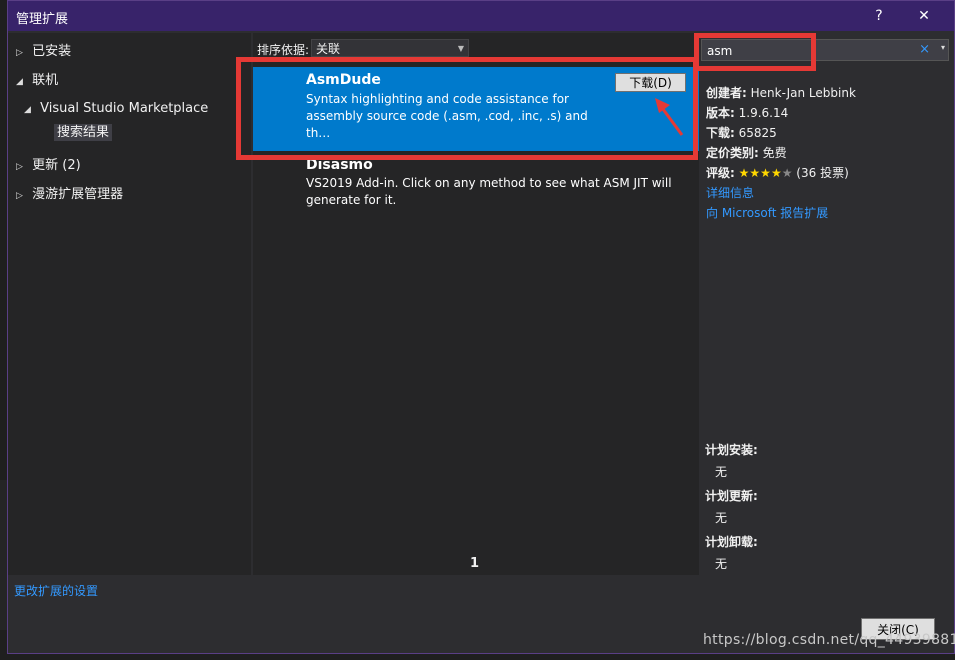  I want to click on chevron-down-icon: ▾, so click(943, 47).